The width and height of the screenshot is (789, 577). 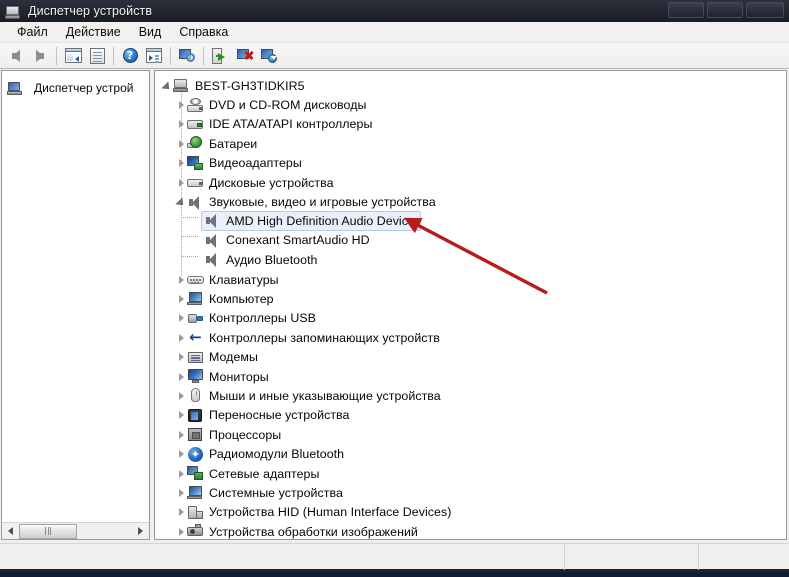 I want to click on help-button: ?, so click(x=130, y=55).